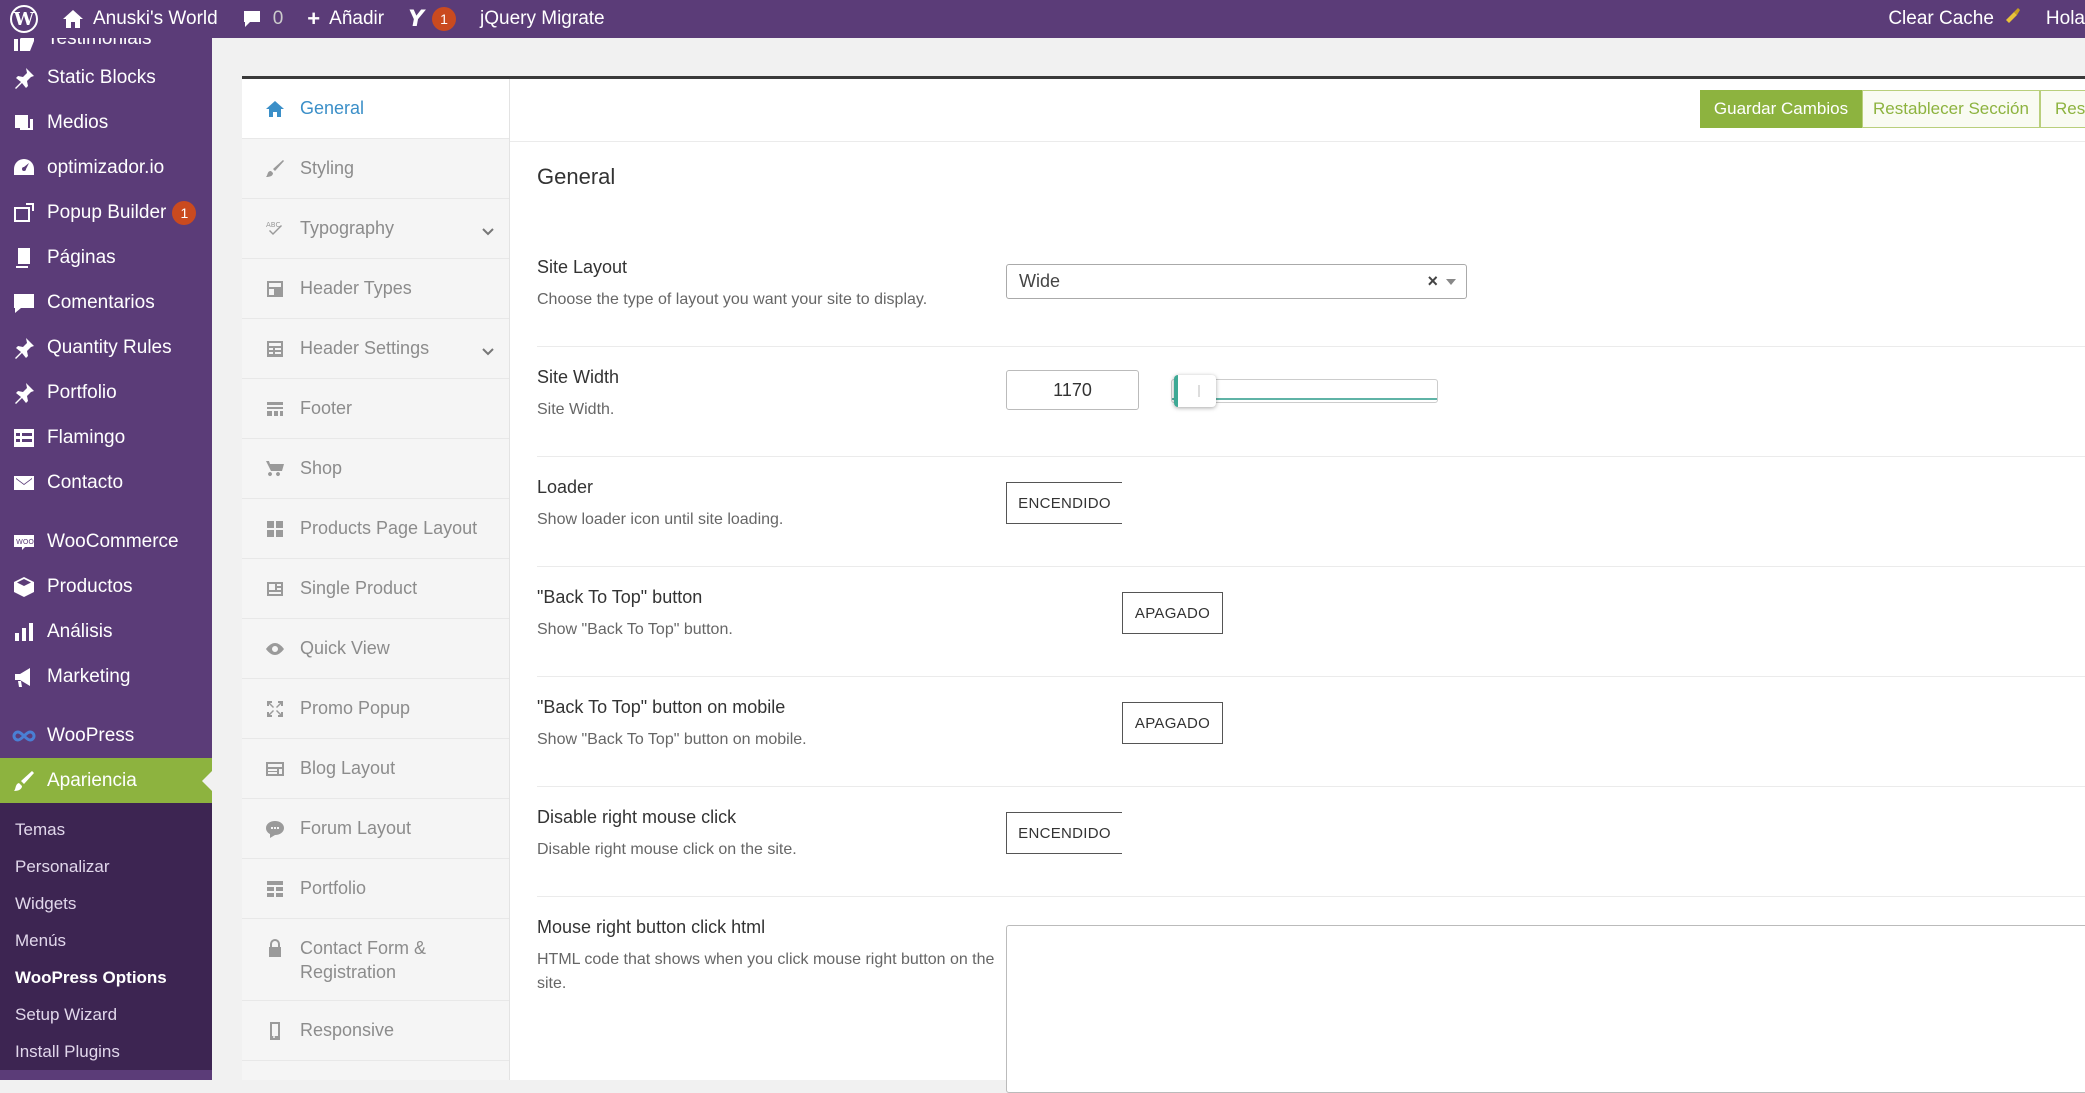 The height and width of the screenshot is (1093, 2085). What do you see at coordinates (1195, 391) in the screenshot?
I see `slider-handle` at bounding box center [1195, 391].